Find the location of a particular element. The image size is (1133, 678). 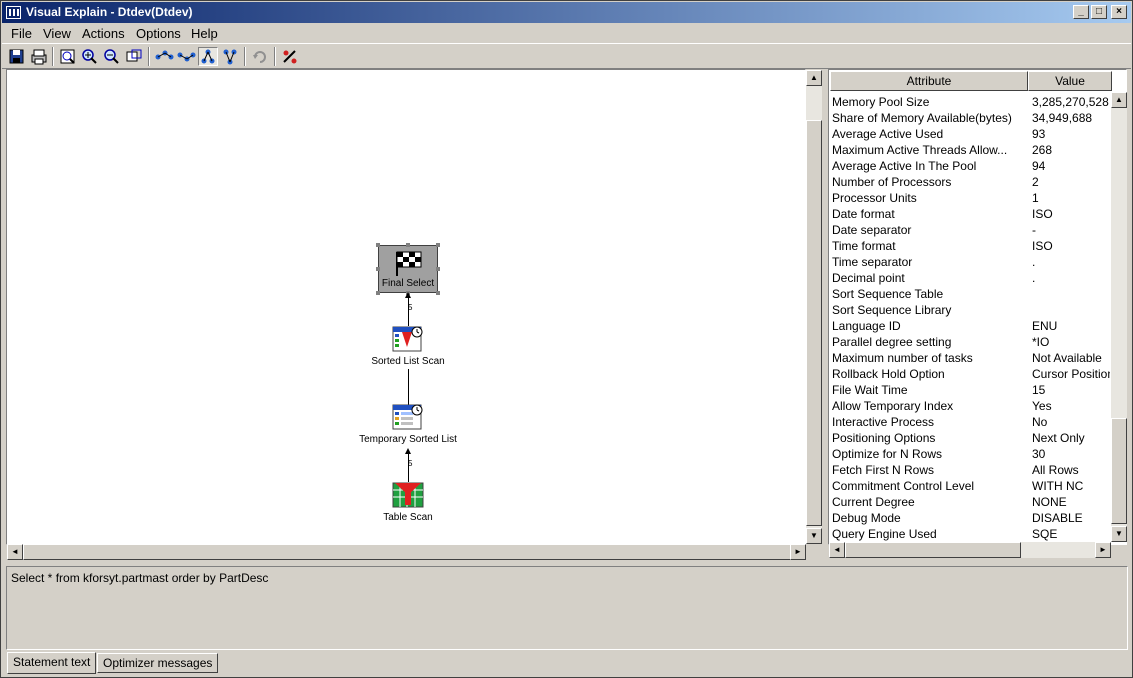

menu-help: Help is located at coordinates (204, 33).